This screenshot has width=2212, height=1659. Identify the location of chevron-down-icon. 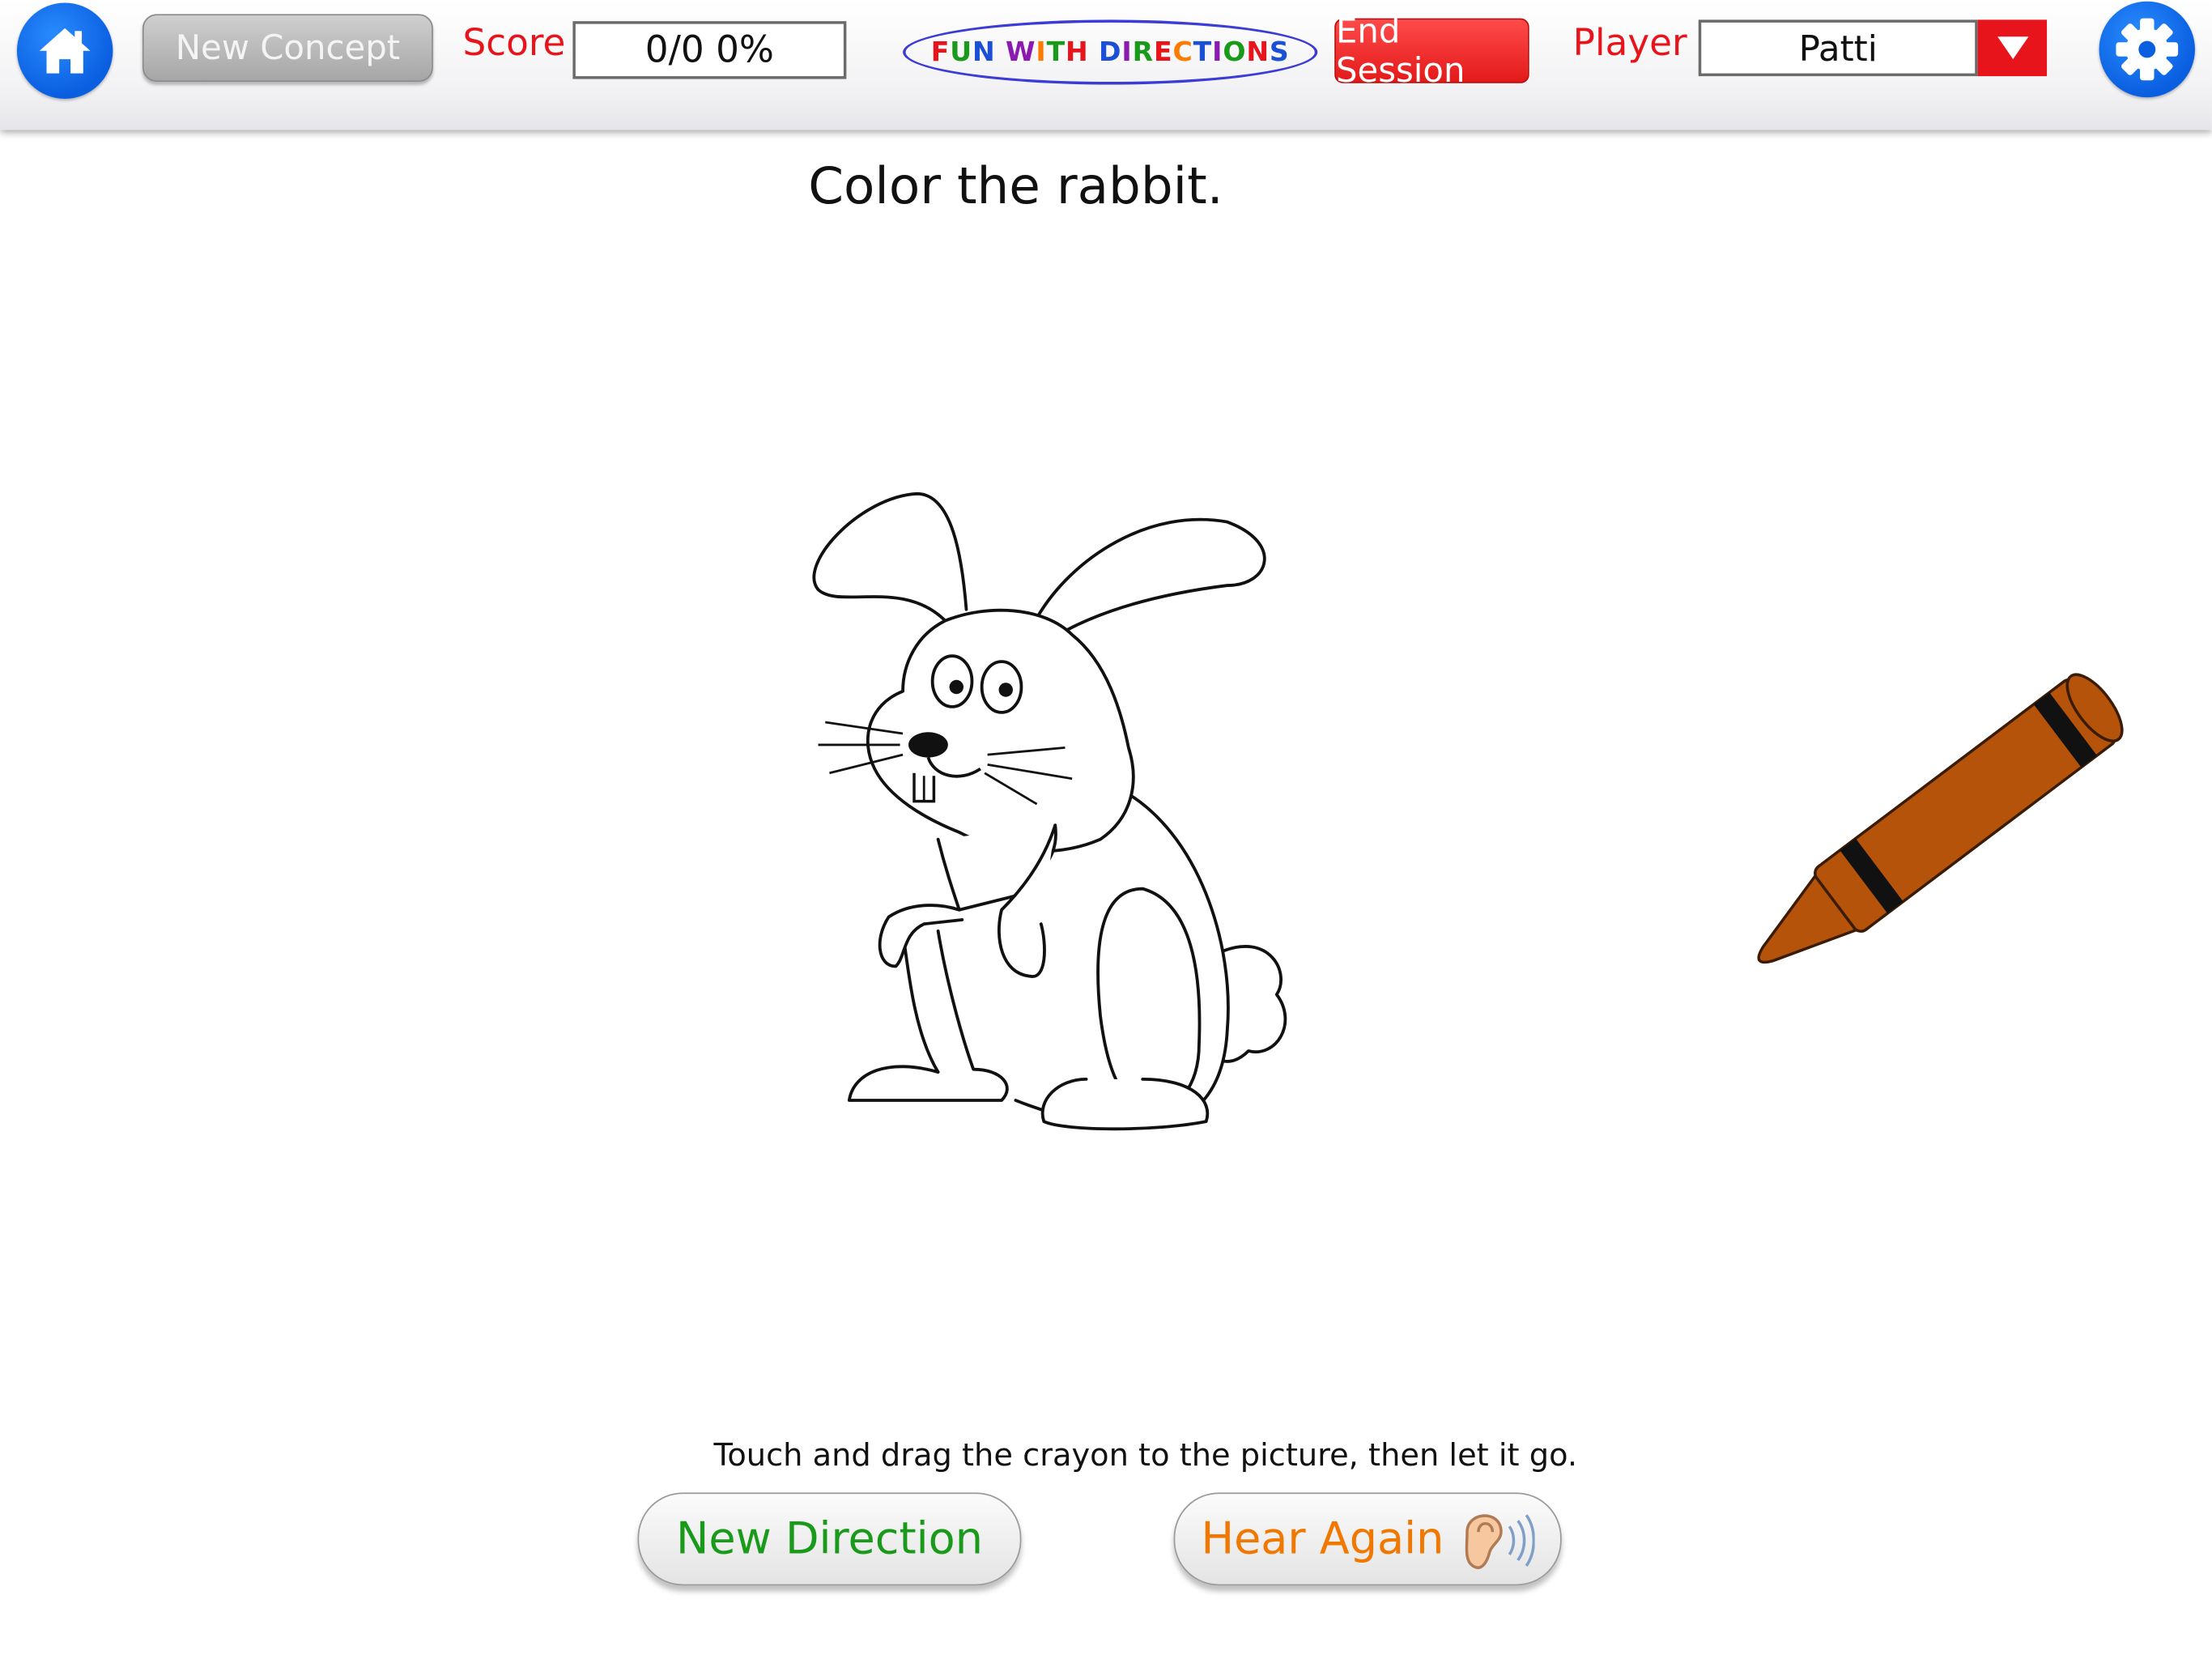
(2013, 48).